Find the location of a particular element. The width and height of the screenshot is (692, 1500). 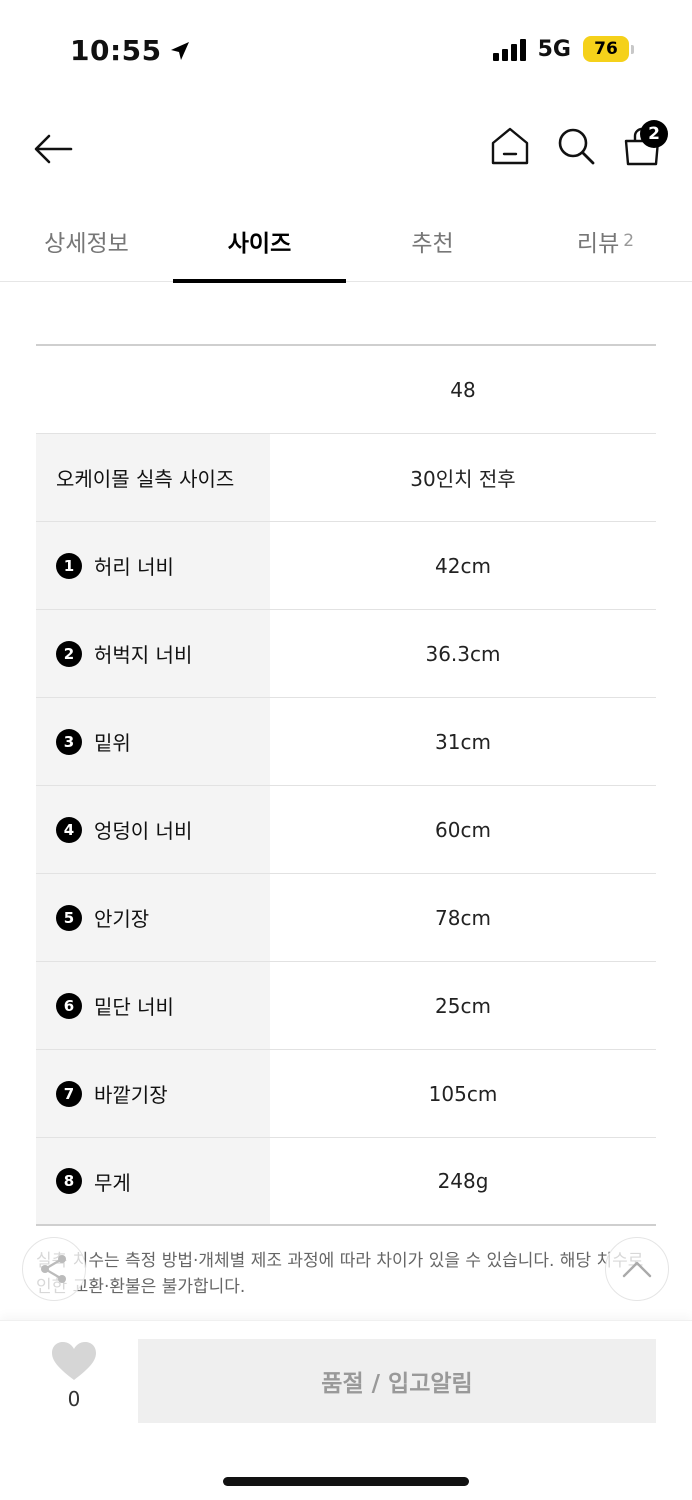

chevron-up-icon is located at coordinates (637, 1269).